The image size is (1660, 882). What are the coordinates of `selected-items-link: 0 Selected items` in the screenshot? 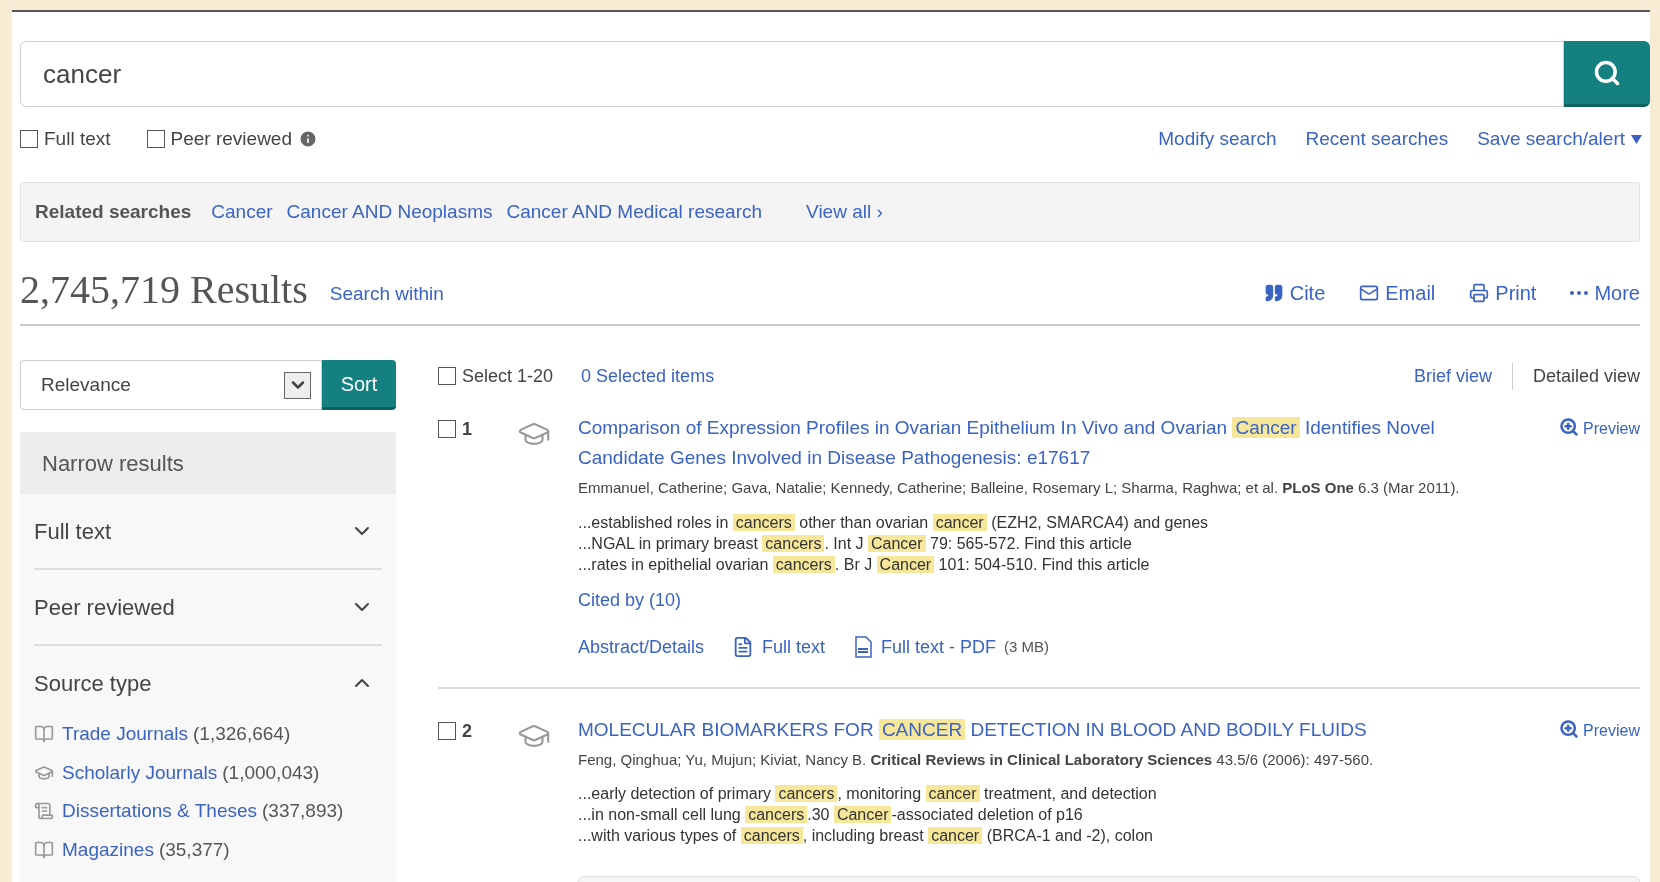 It's located at (648, 376).